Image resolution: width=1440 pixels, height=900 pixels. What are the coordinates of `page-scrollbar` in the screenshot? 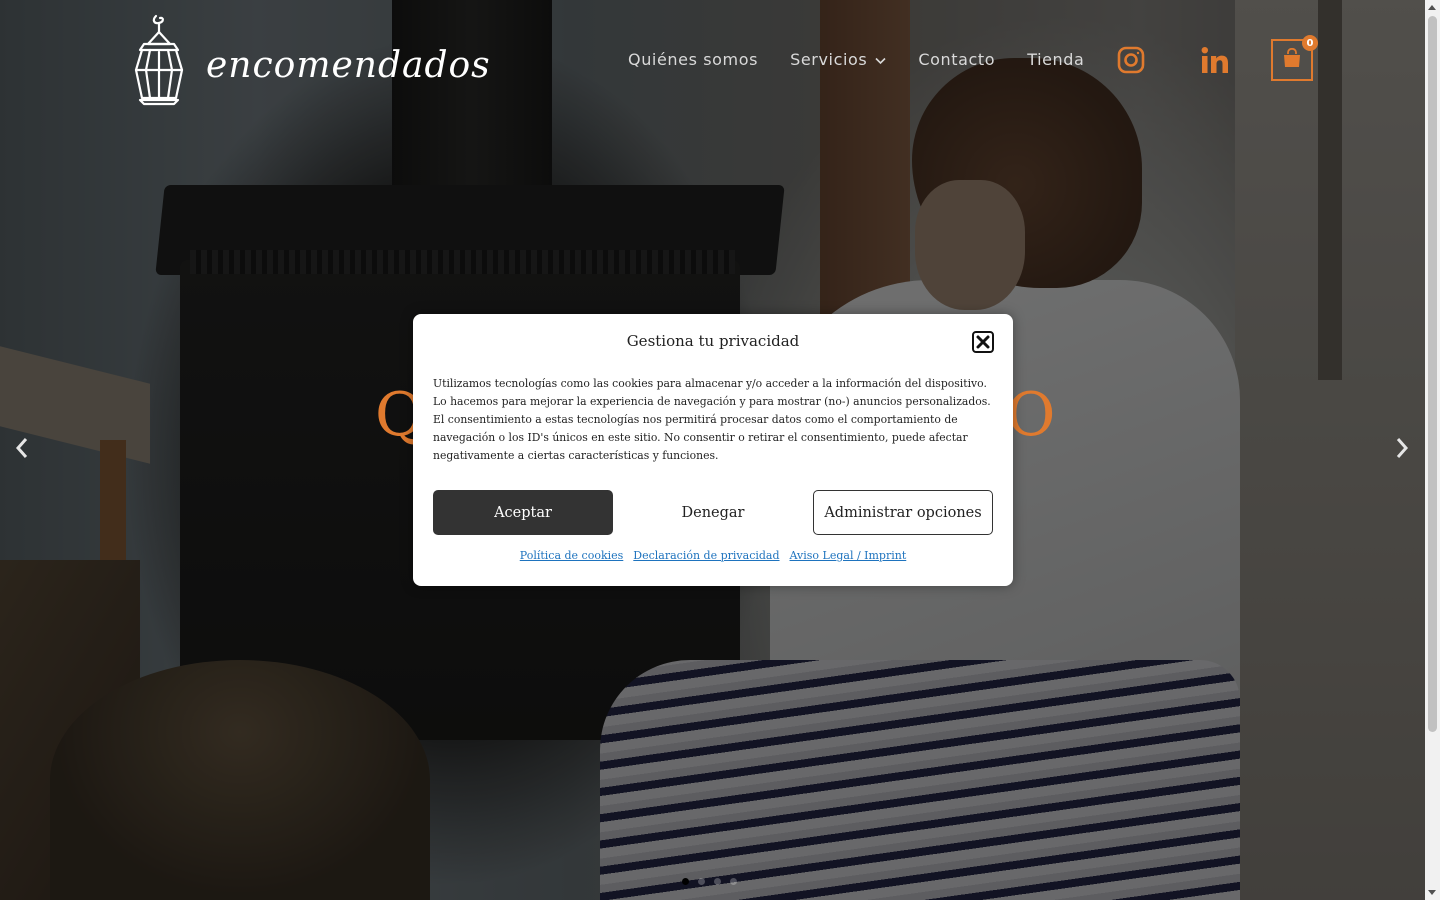 It's located at (1432, 450).